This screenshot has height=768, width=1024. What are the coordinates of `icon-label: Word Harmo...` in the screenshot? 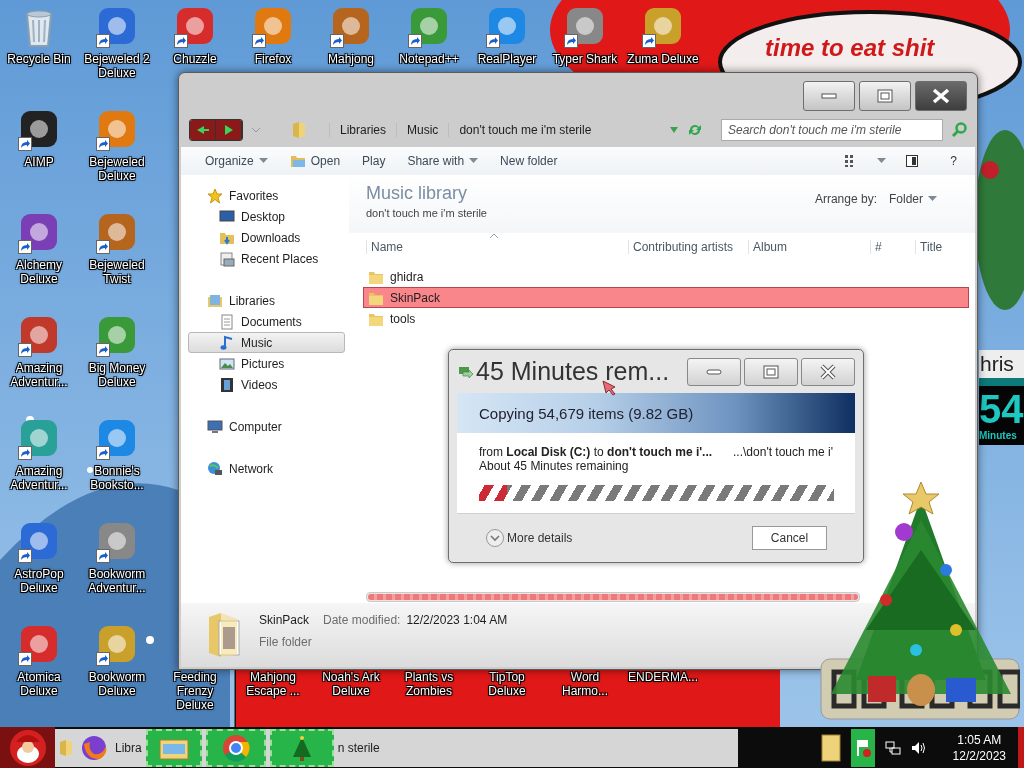 It's located at (585, 684).